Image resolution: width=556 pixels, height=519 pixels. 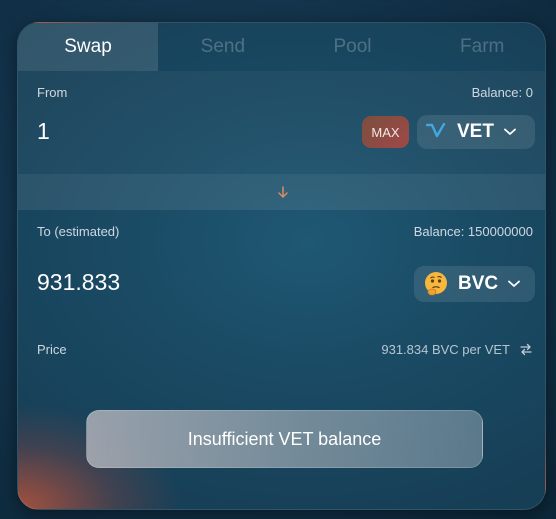 I want to click on tab-swap: Swap, so click(x=88, y=47).